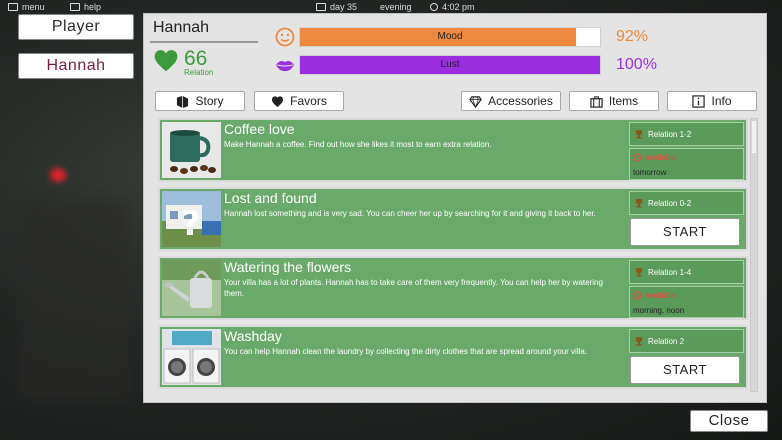  Describe the element at coordinates (278, 101) in the screenshot. I see `heart-icon` at that location.